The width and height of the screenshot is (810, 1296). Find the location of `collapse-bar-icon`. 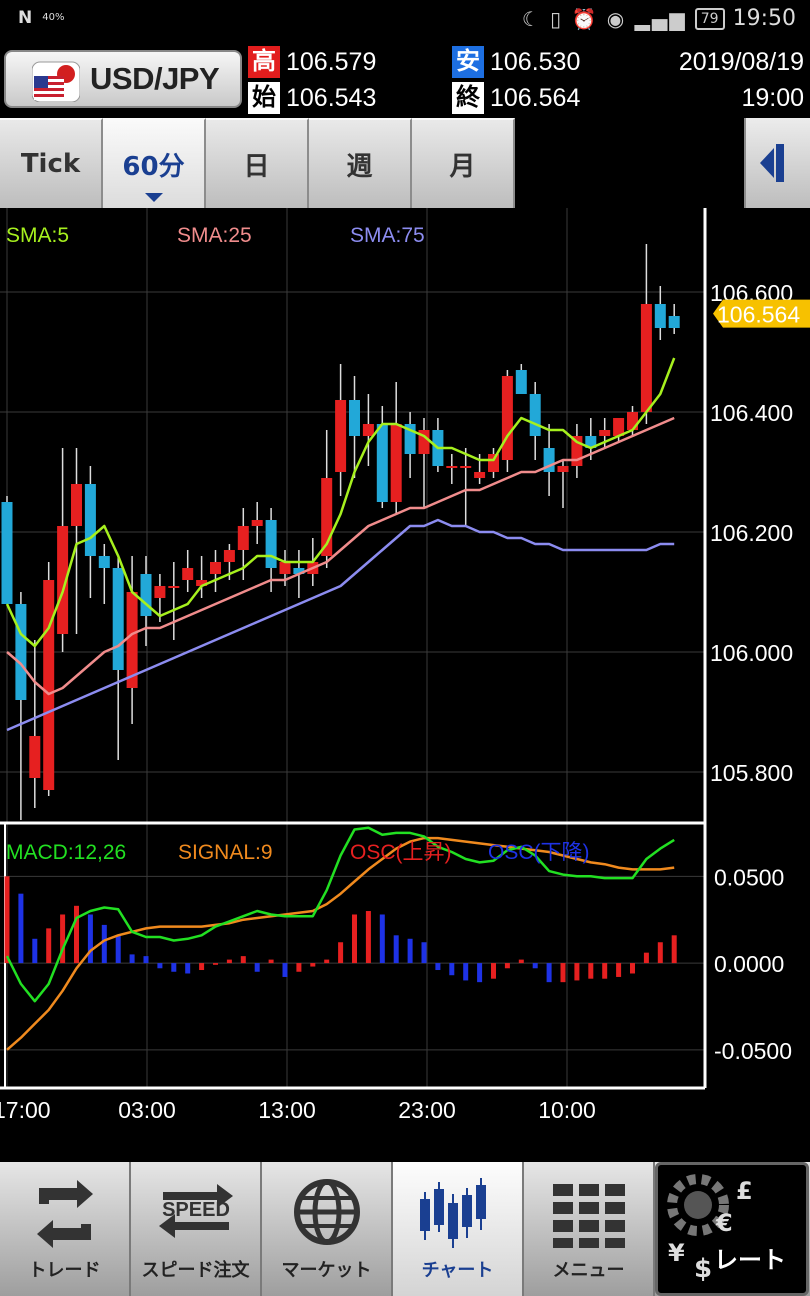

collapse-bar-icon is located at coordinates (780, 163).